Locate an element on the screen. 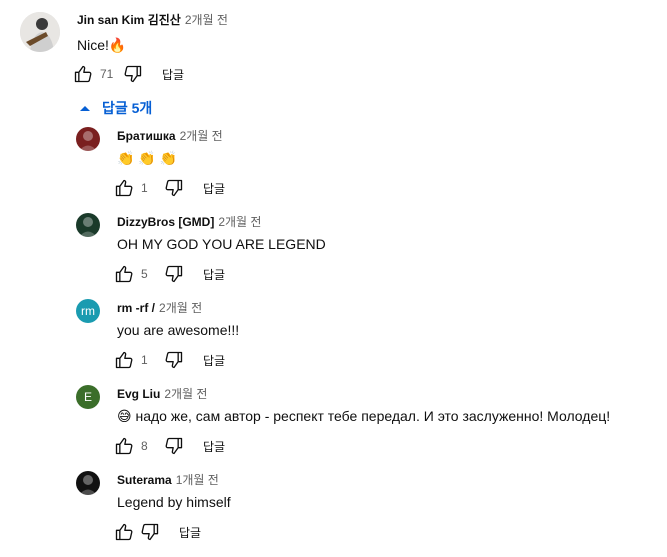  reply-header: Братишка 2개월 전 is located at coordinates (170, 136).